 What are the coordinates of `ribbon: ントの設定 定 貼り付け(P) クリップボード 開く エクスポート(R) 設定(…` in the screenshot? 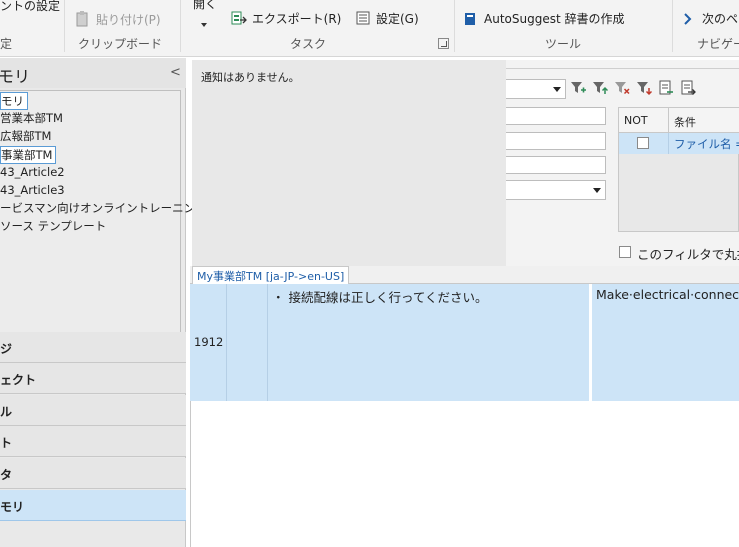 It's located at (369, 28).